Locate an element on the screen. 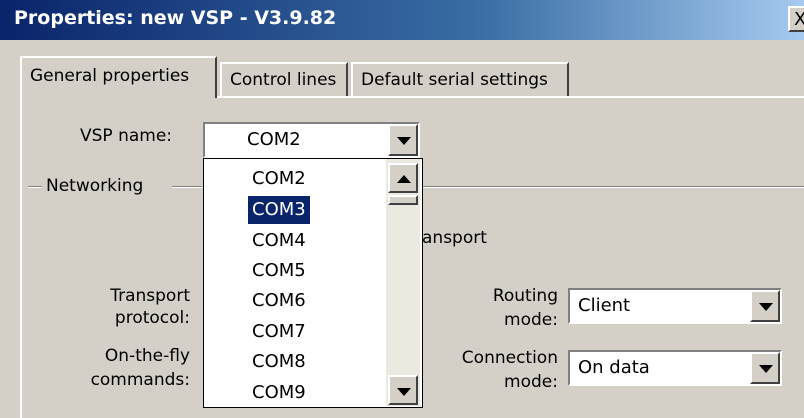 Image resolution: width=804 pixels, height=418 pixels. transport-protocol-label-line1: Transport is located at coordinates (150, 296).